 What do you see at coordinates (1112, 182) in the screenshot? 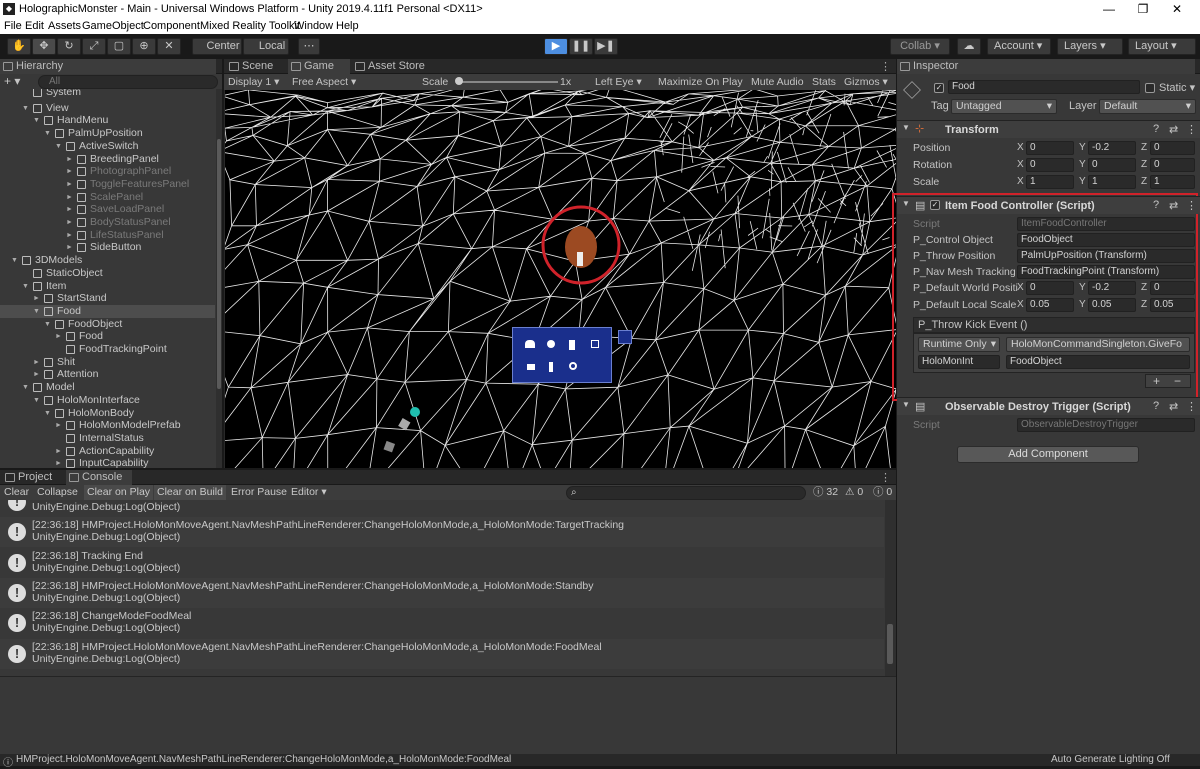
I see `transform-y-field: 1` at bounding box center [1112, 182].